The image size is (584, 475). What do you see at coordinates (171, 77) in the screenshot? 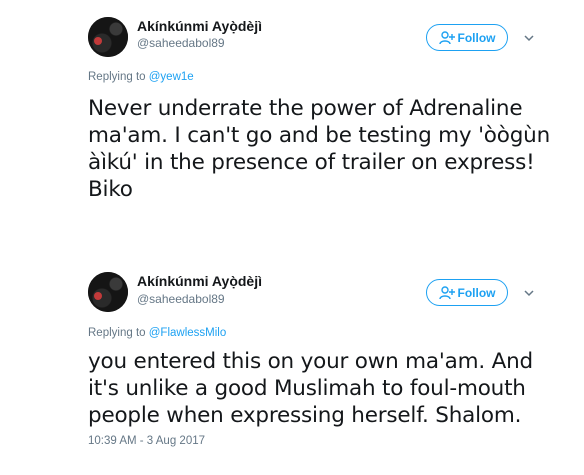
I see `reply-mention-link: @yew1e` at bounding box center [171, 77].